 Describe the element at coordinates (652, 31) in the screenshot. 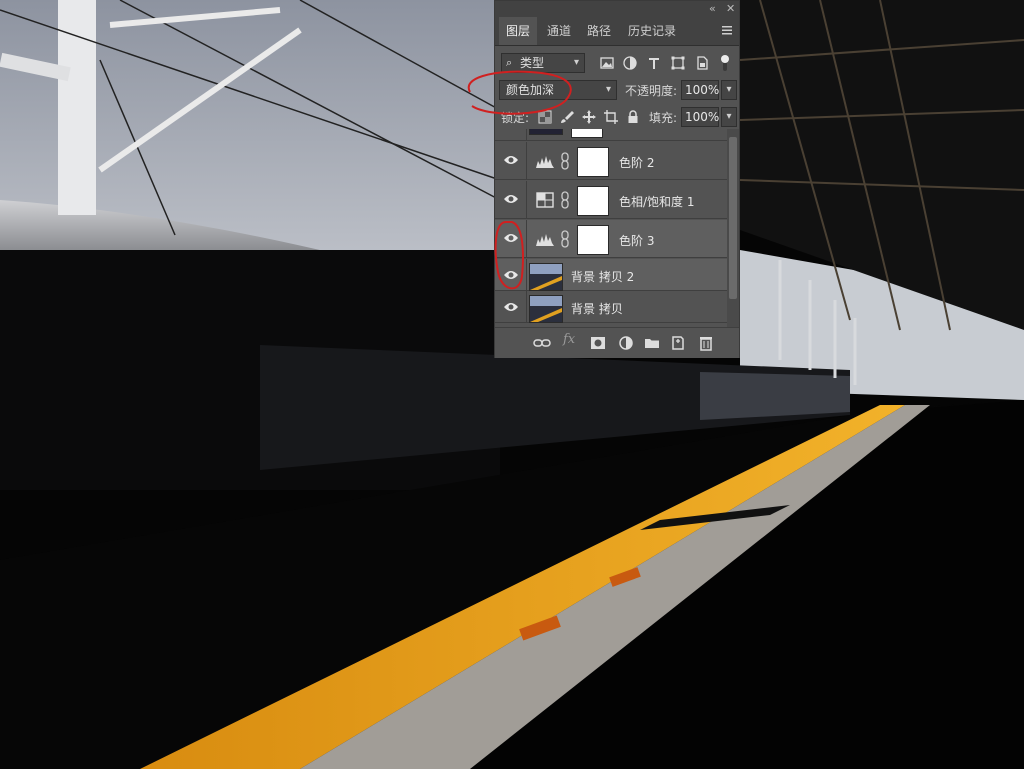

I see `tab-history: 历史记录` at that location.